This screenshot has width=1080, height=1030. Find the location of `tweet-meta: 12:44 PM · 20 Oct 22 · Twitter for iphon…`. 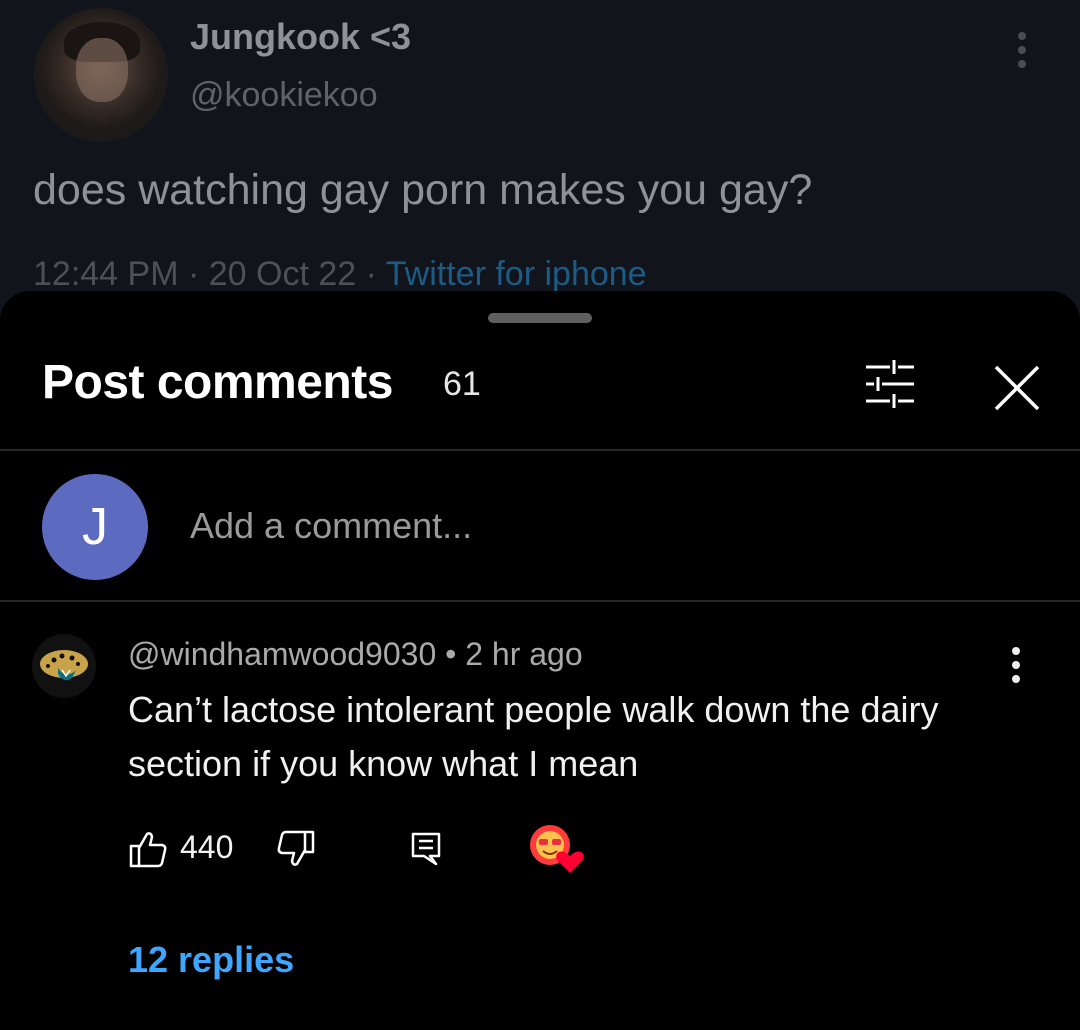

tweet-meta: 12:44 PM · 20 Oct 22 · Twitter for iphon… is located at coordinates (340, 274).